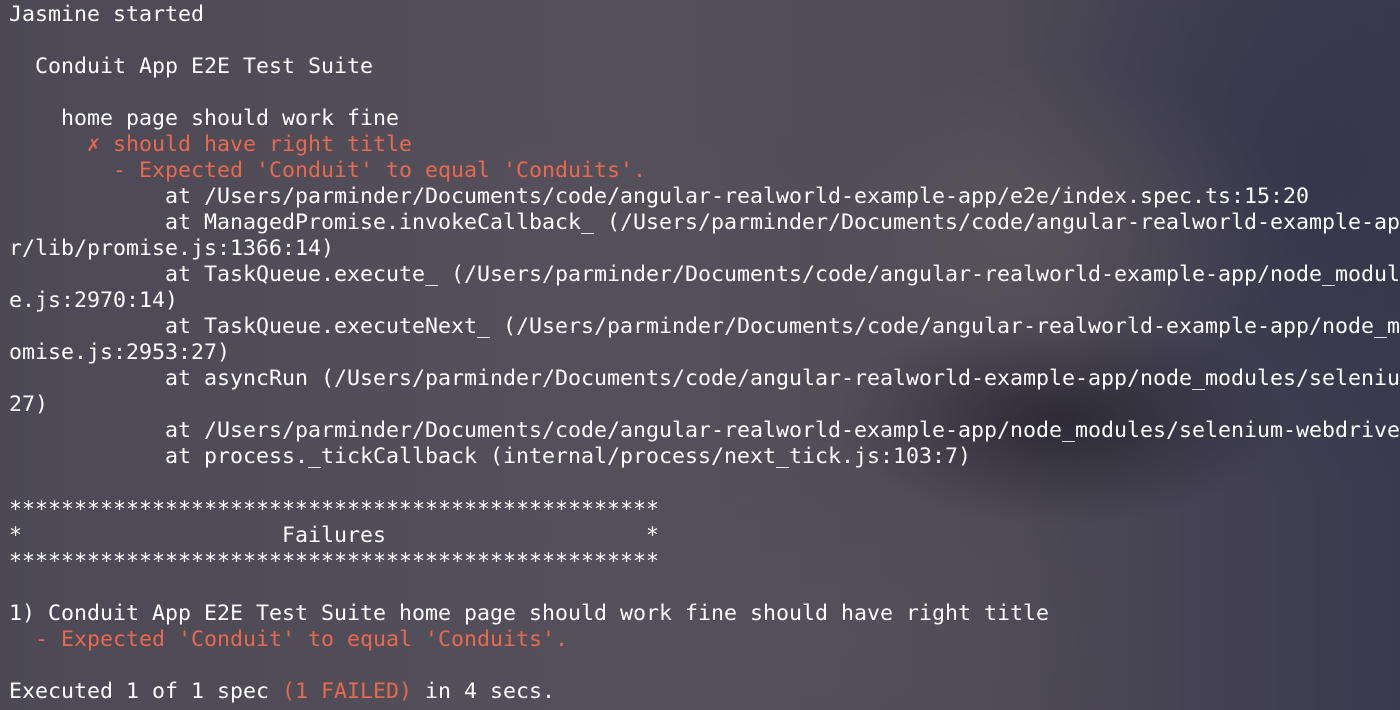 Image resolution: width=1400 pixels, height=710 pixels. Describe the element at coordinates (94, 300) in the screenshot. I see `terminal-line-stack-frame-wrap: e.js:2970:14)` at that location.